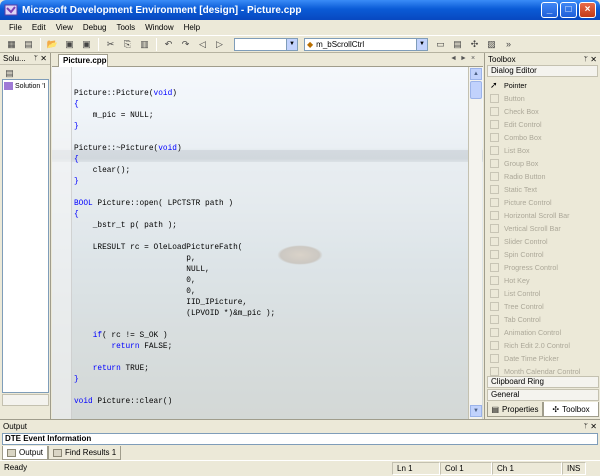  What do you see at coordinates (463, 58) in the screenshot?
I see `scroll-right-icon: ►` at bounding box center [463, 58].